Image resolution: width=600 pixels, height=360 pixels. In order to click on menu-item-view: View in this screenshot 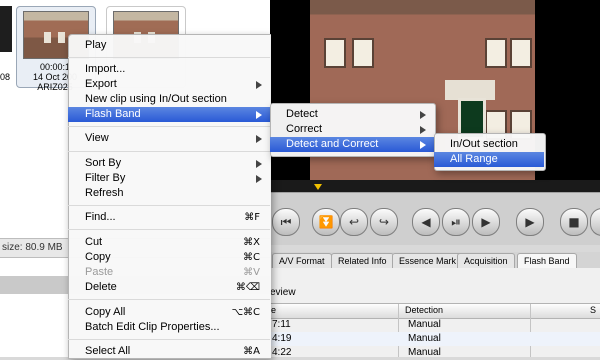, I will do `click(169, 138)`.